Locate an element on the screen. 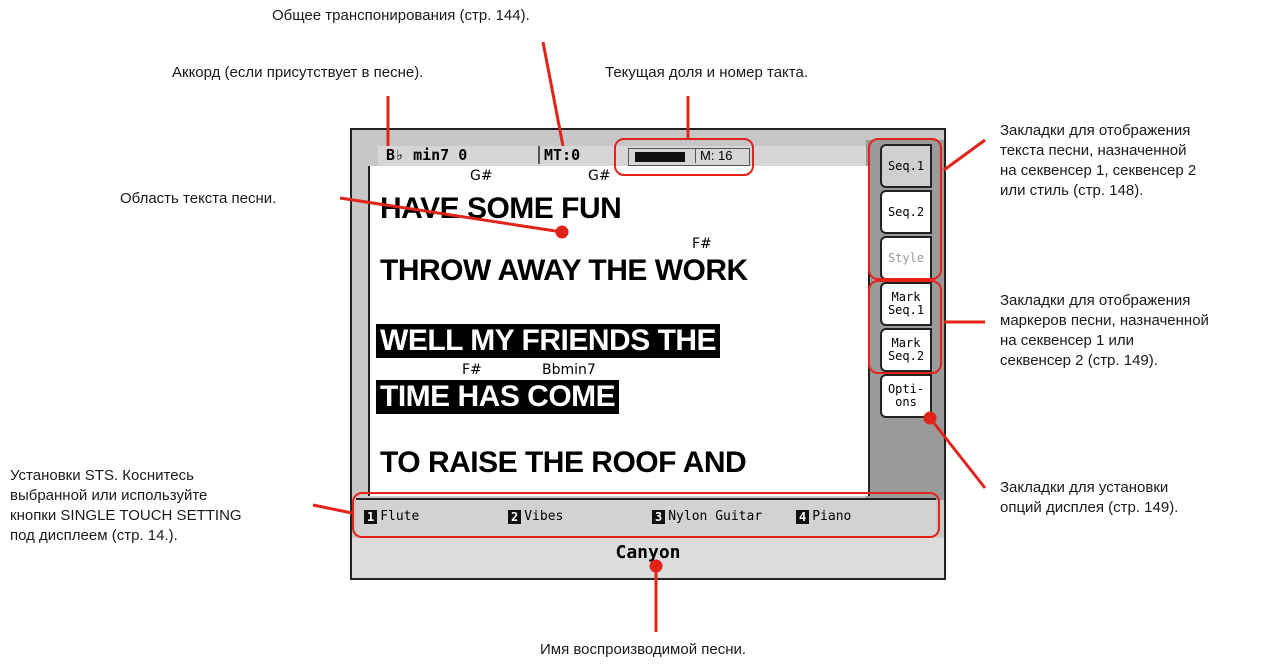 This screenshot has width=1280, height=664. song-name-caption: Имя воспроизводимой песни. is located at coordinates (643, 649).